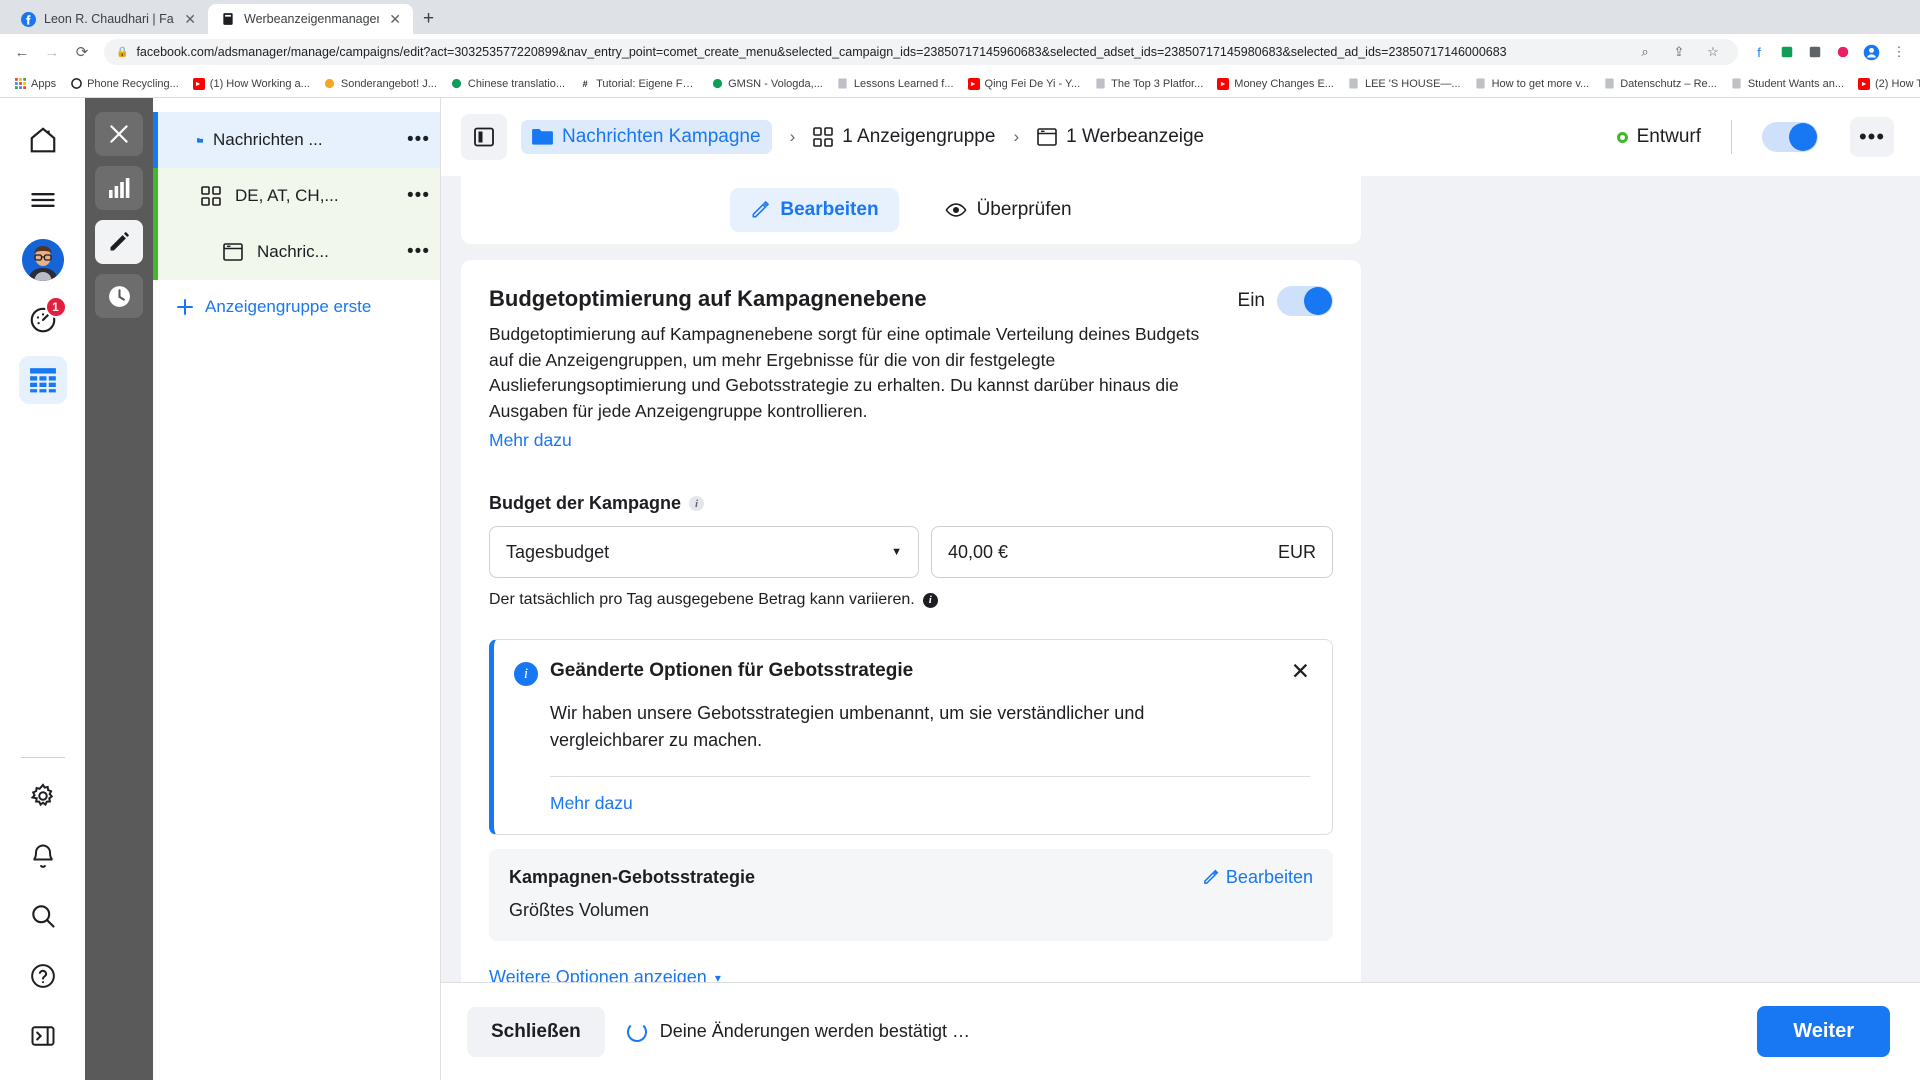 The width and height of the screenshot is (1920, 1080). I want to click on new-tab-button: +, so click(428, 21).